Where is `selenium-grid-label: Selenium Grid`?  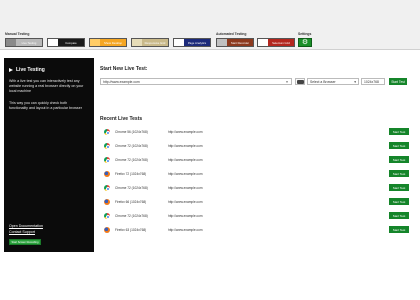 selenium-grid-label: Selenium Grid is located at coordinates (281, 42).